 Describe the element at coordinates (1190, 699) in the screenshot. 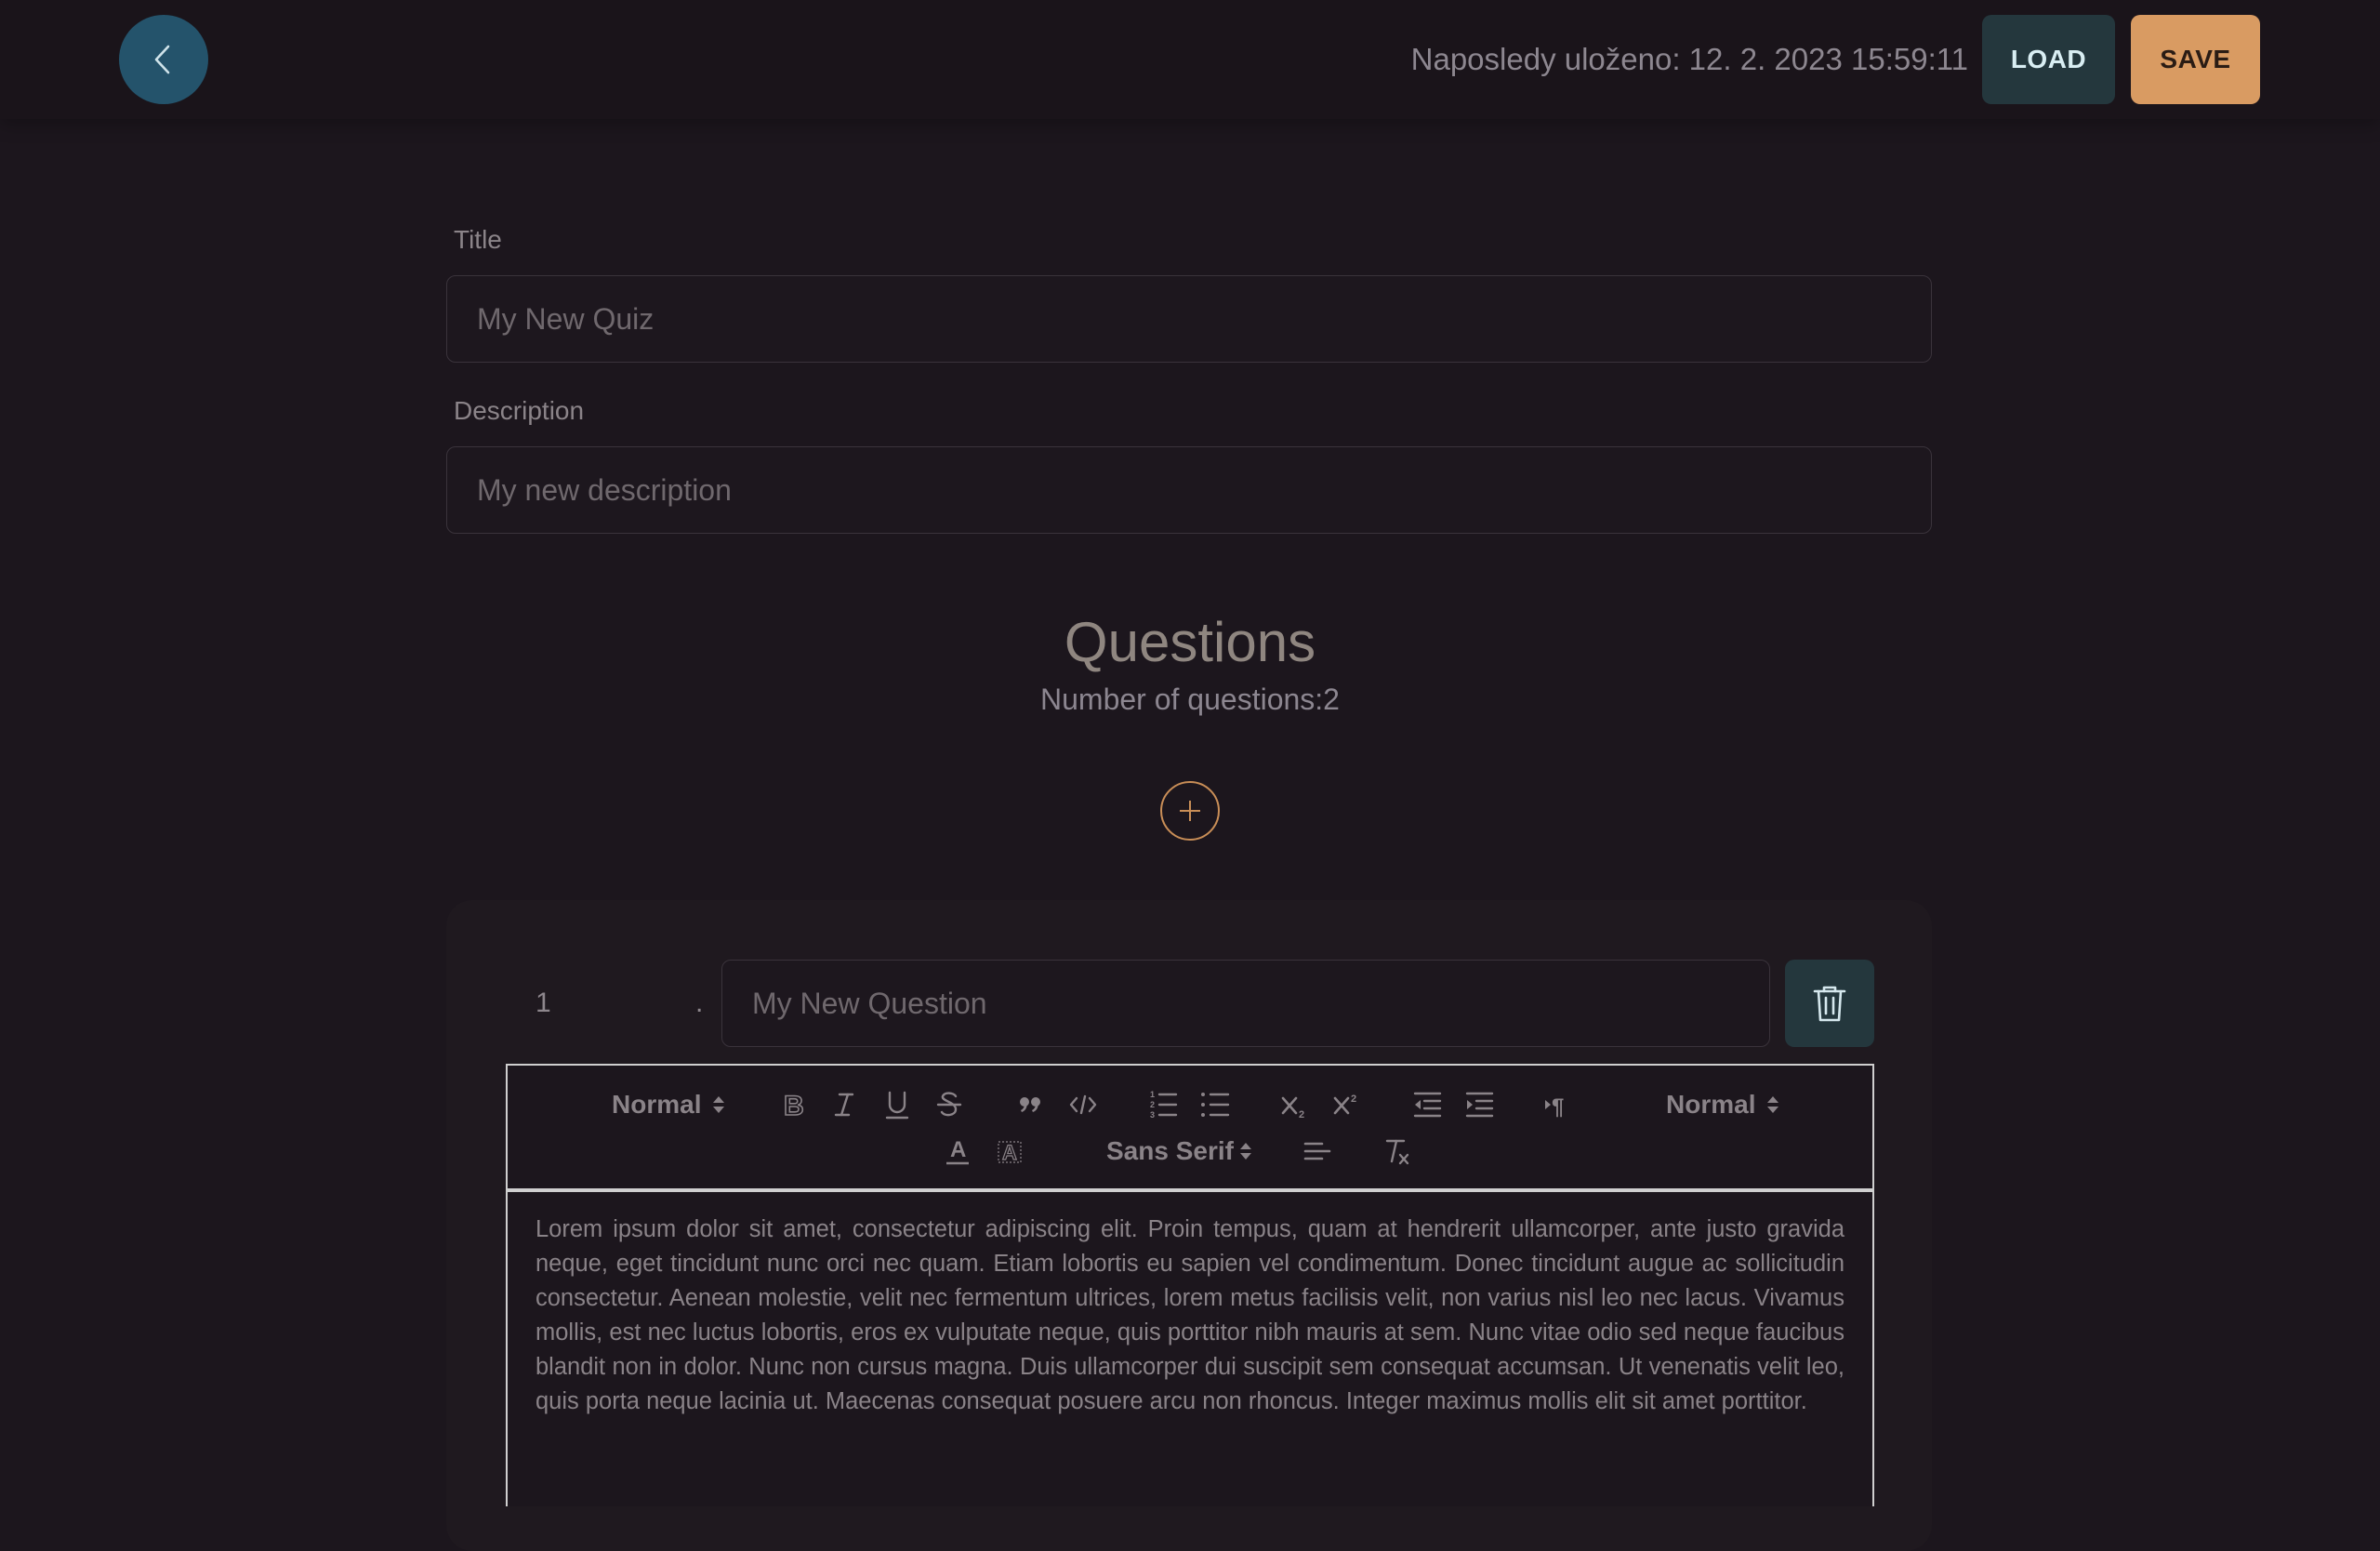

I see `questions-count: Number of questions:2` at that location.